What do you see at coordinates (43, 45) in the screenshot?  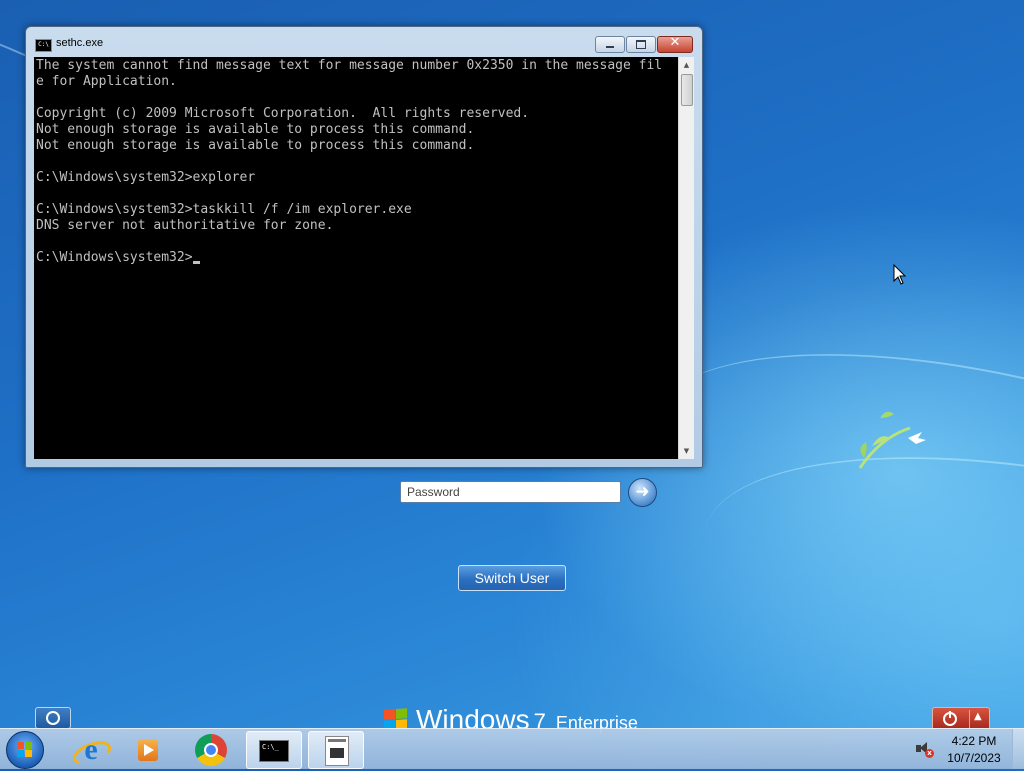 I see `cmd-icon: C:\` at bounding box center [43, 45].